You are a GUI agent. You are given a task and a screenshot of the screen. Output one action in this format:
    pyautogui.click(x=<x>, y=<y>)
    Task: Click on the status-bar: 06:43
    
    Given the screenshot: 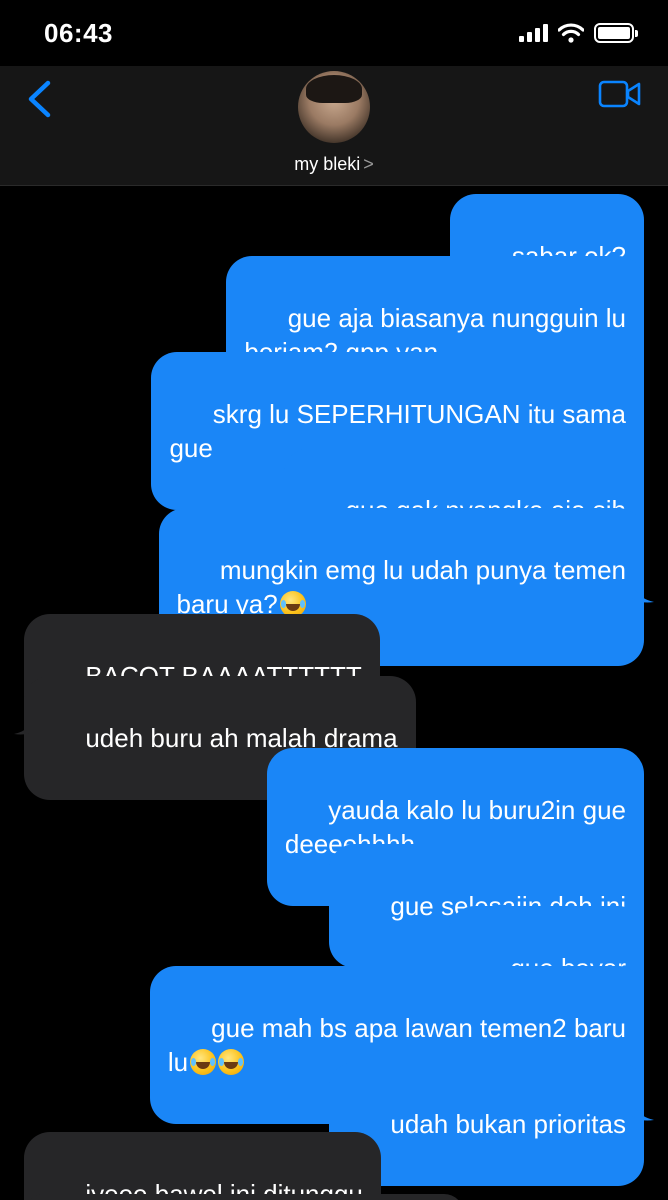 What is the action you would take?
    pyautogui.click(x=334, y=33)
    